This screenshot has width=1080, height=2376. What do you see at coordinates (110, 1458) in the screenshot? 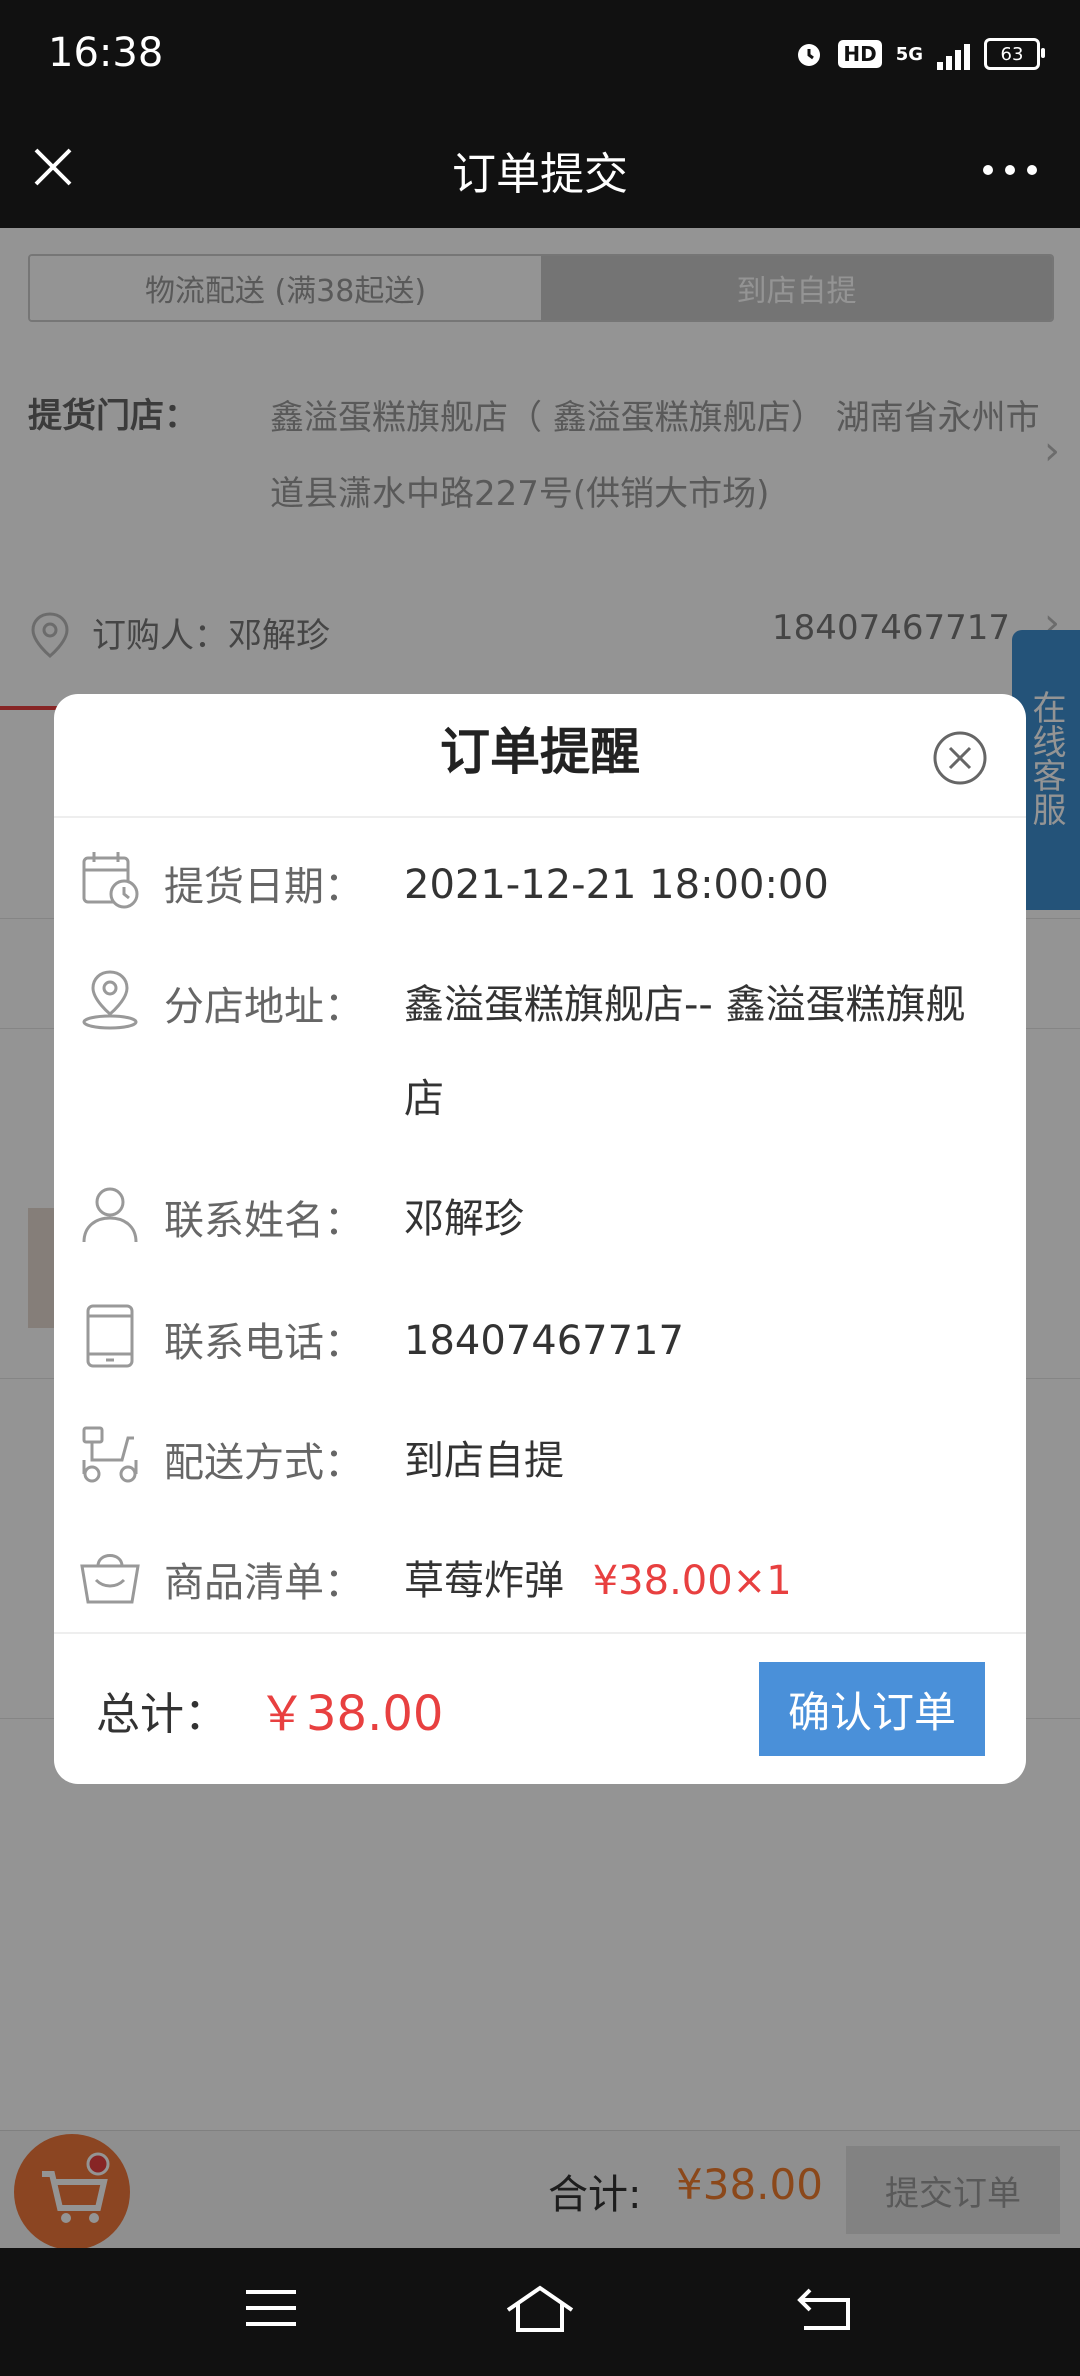
I see `scooter-icon` at bounding box center [110, 1458].